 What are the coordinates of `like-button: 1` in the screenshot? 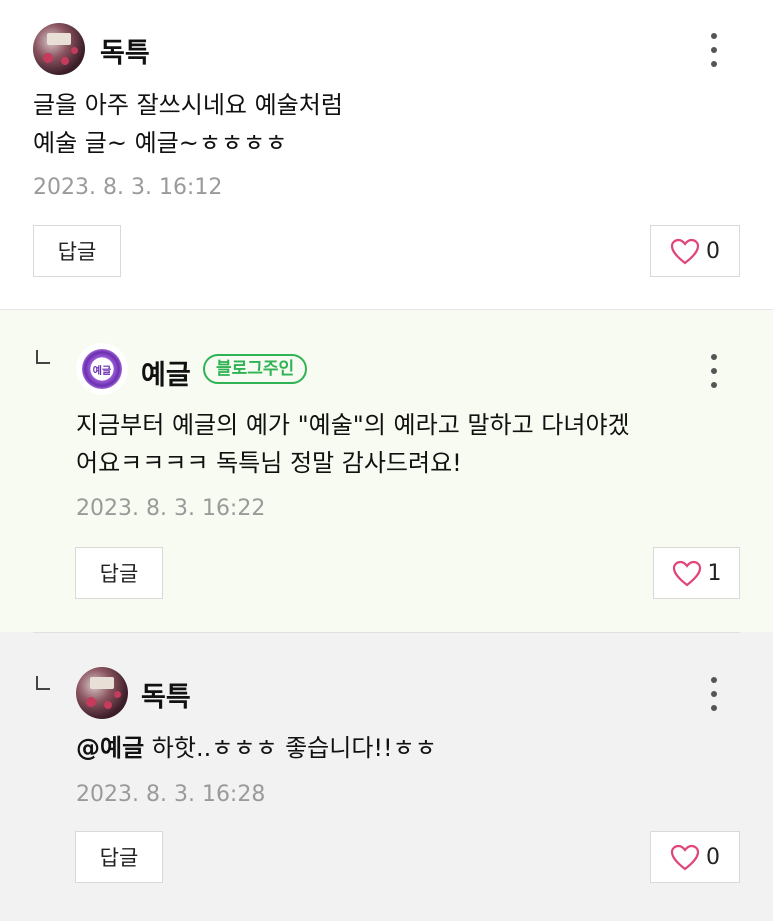 It's located at (696, 573).